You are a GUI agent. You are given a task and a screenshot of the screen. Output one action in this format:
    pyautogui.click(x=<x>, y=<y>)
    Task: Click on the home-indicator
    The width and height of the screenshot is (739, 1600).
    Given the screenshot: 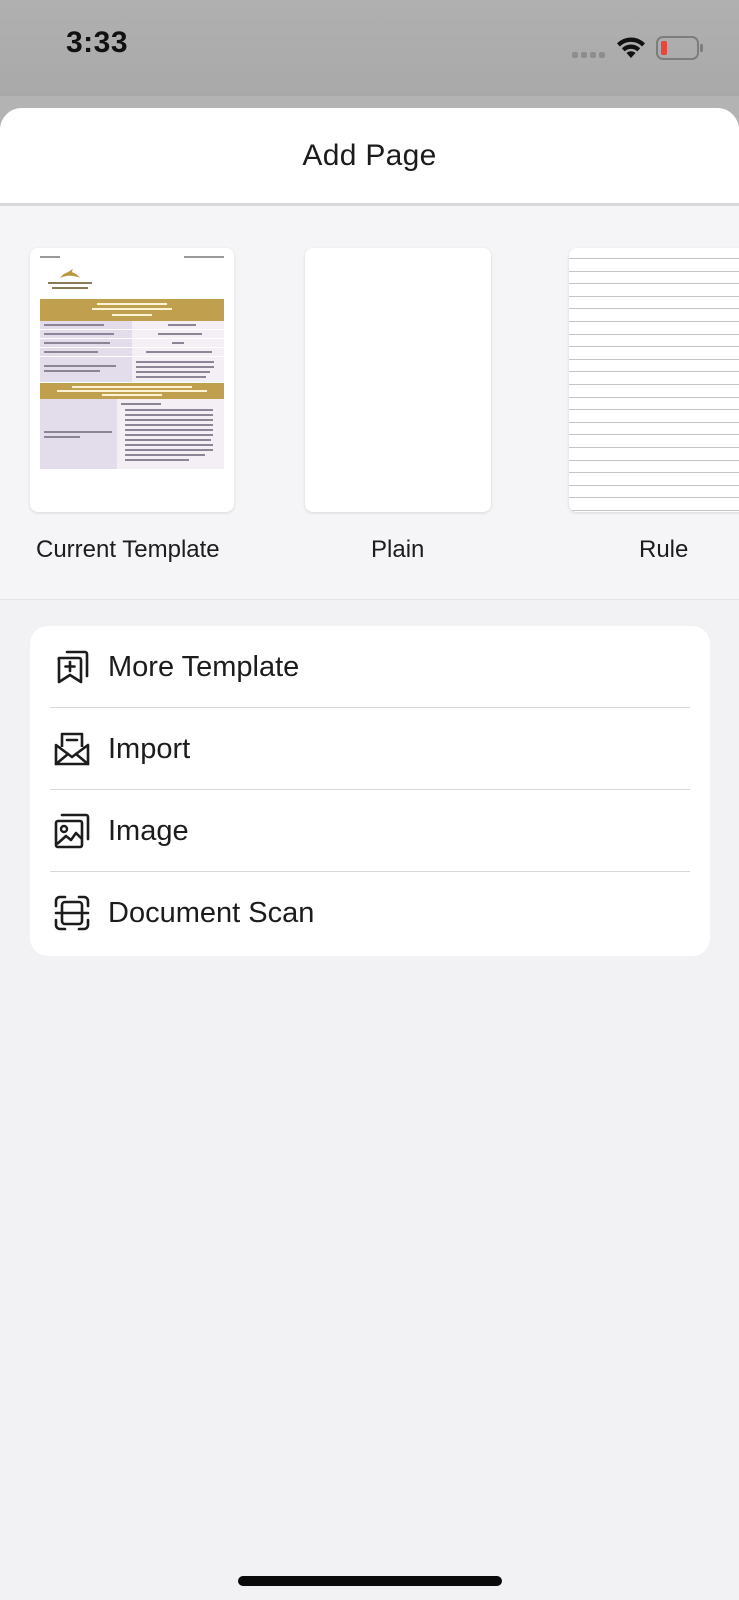 What is the action you would take?
    pyautogui.click(x=370, y=1581)
    